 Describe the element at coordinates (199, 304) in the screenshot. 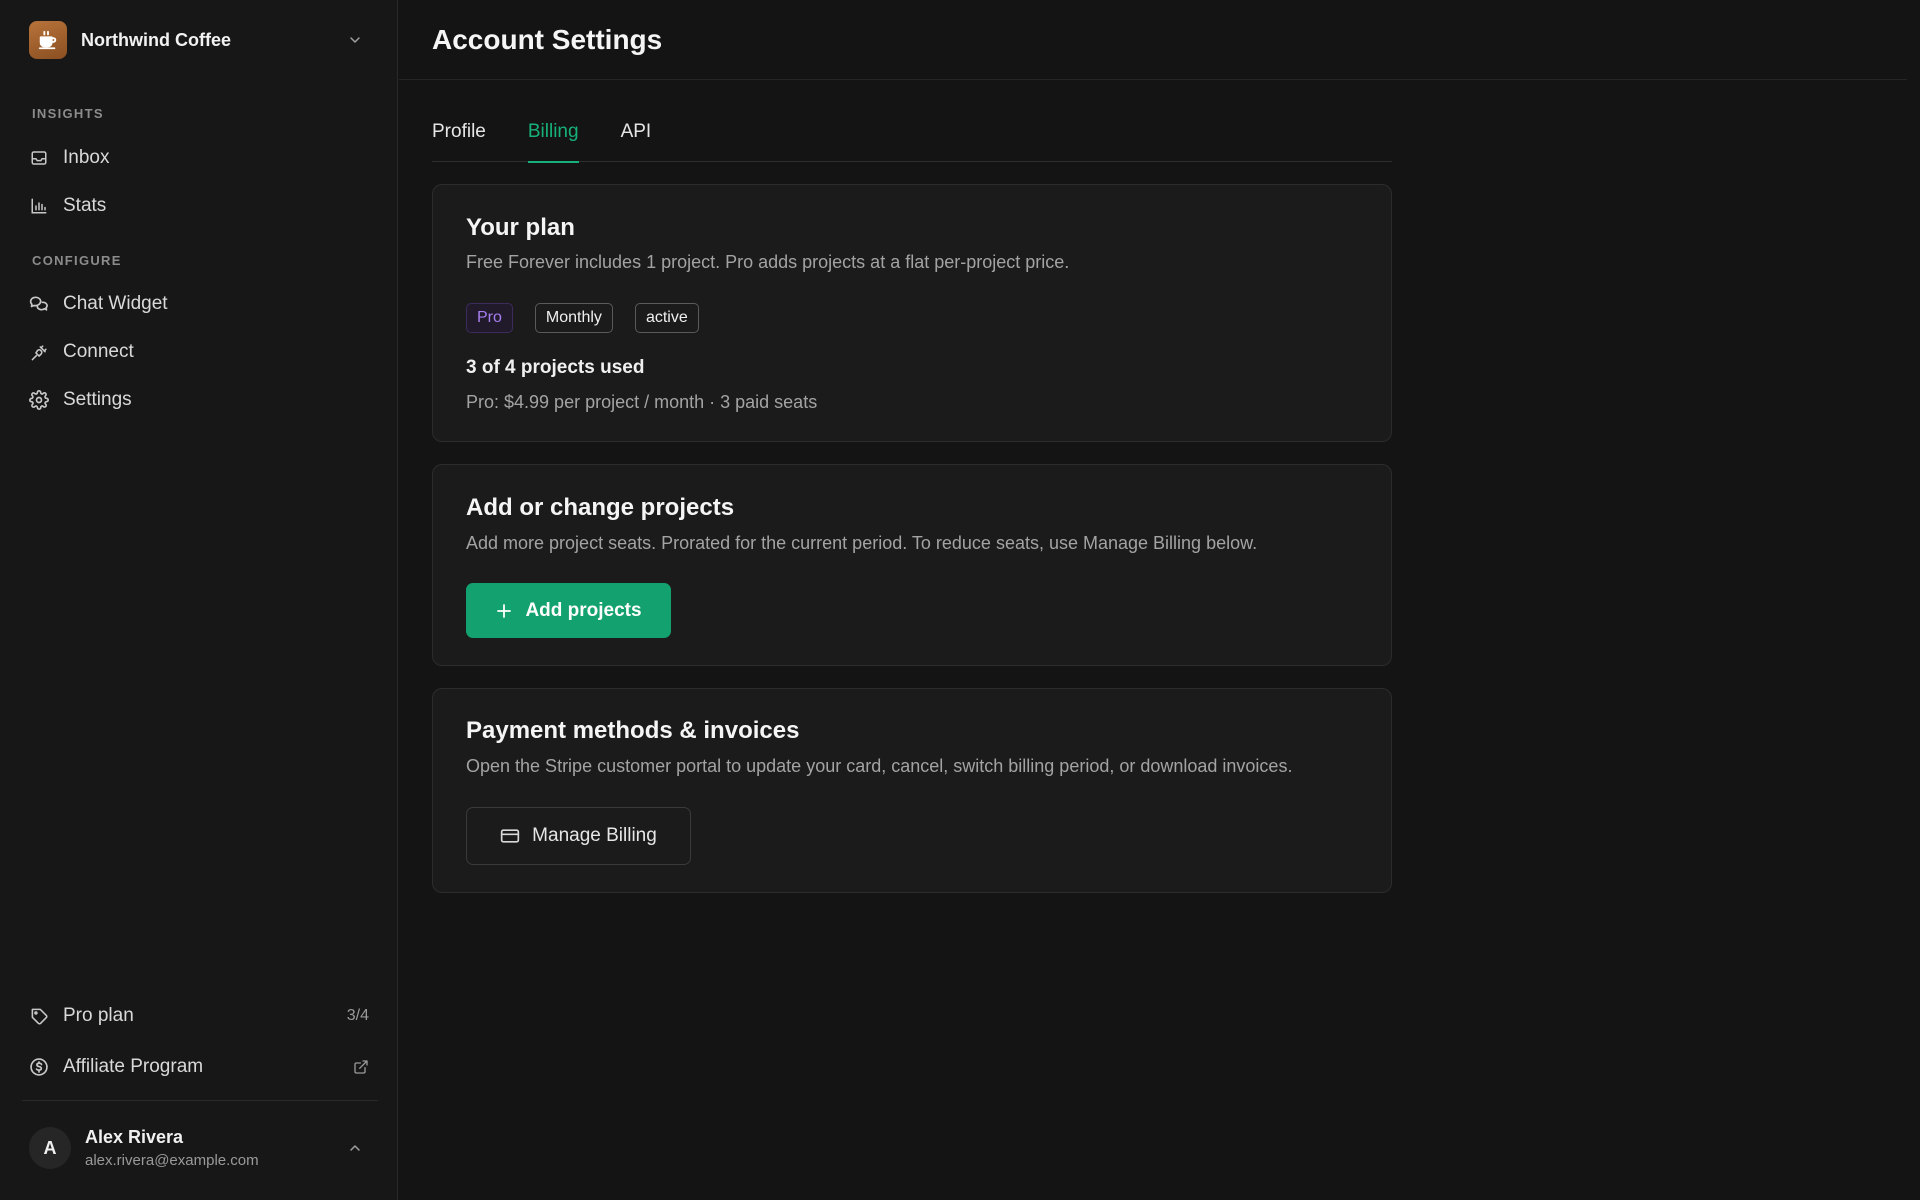

I see `sidebar-item-chat-widget: Chat Widget` at that location.